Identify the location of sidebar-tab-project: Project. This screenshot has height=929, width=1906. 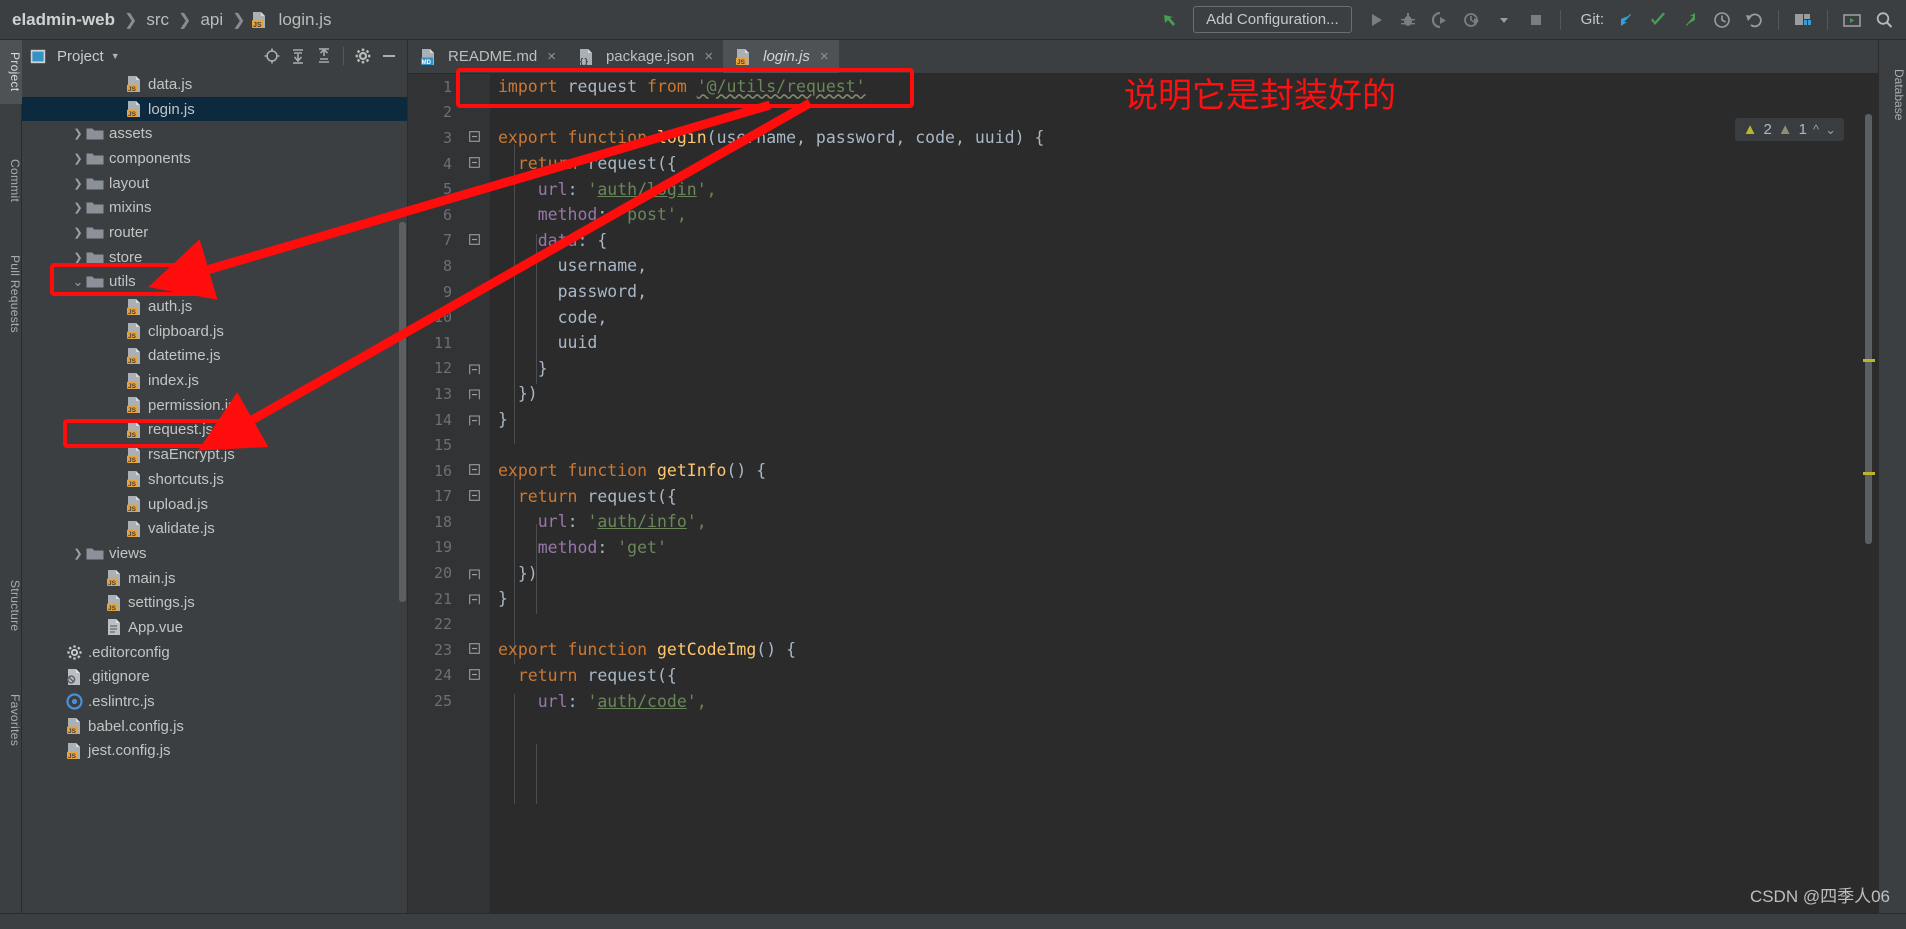
(11, 72).